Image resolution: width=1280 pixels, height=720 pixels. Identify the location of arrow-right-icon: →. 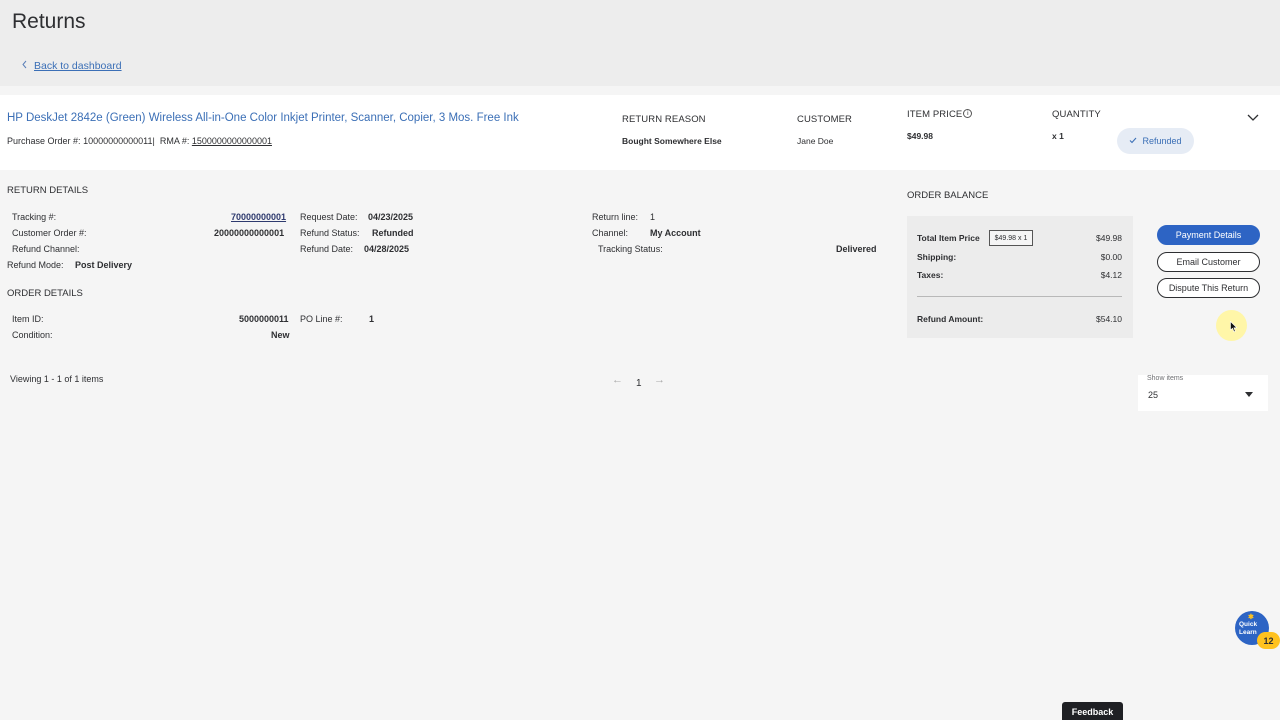
(659, 380).